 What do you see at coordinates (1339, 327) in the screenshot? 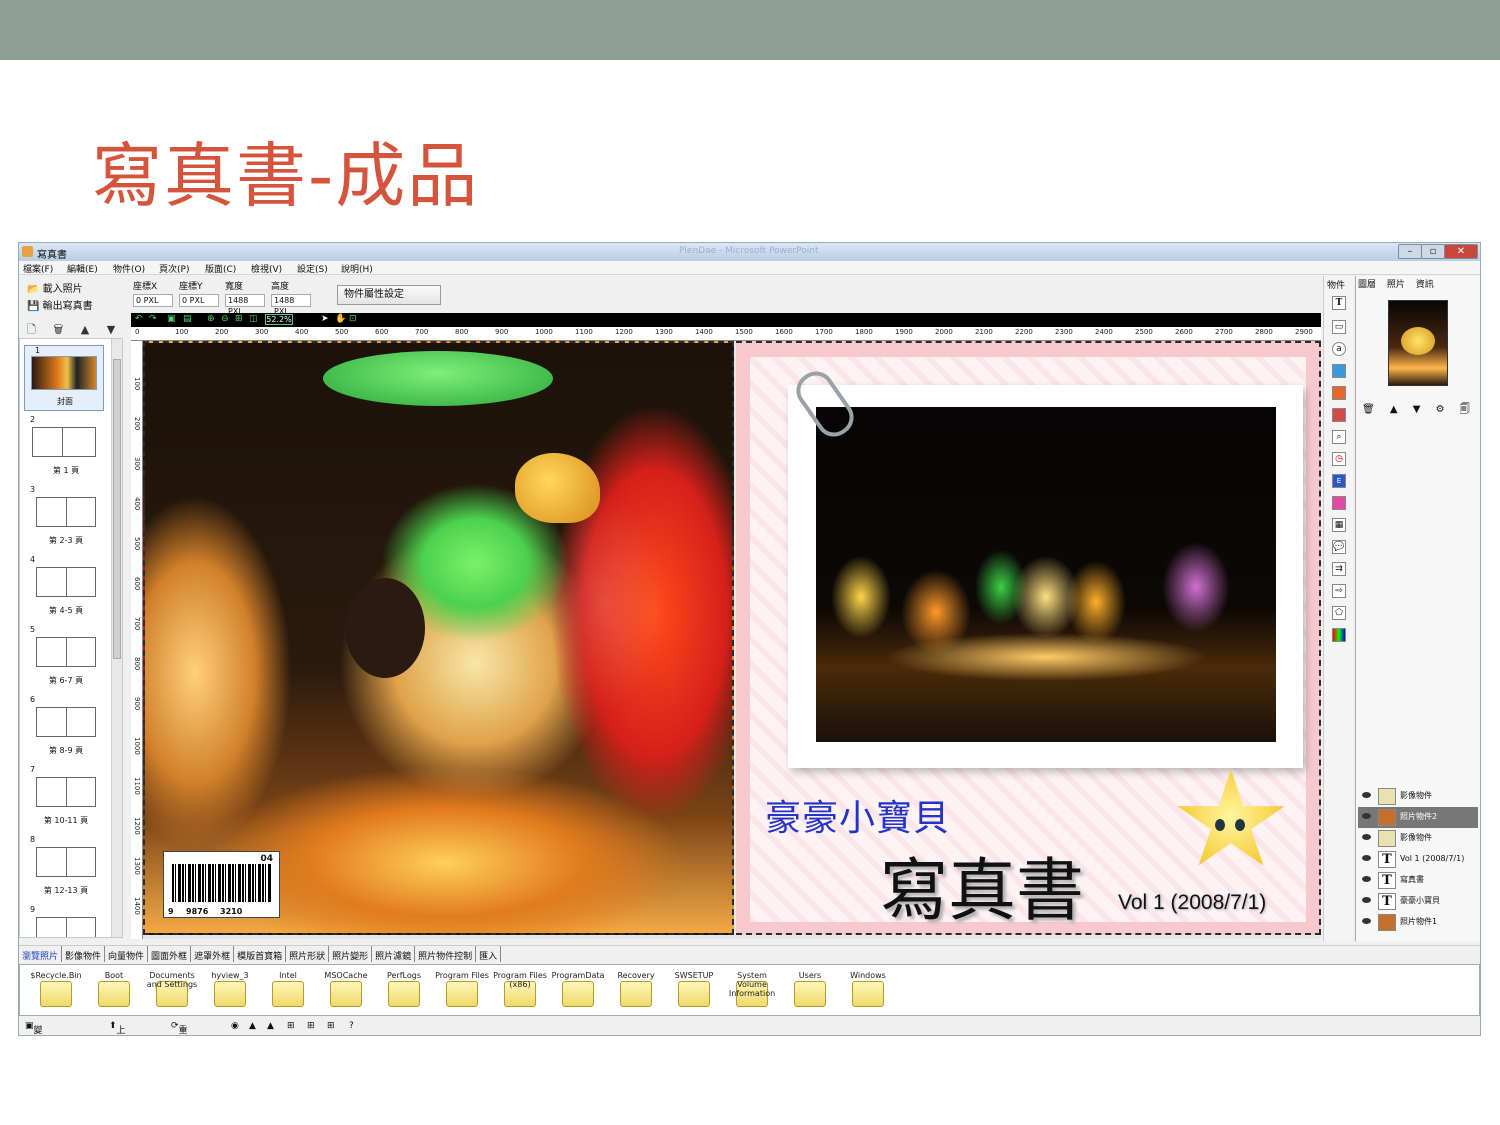
I see `label-tool-icon: ▭` at bounding box center [1339, 327].